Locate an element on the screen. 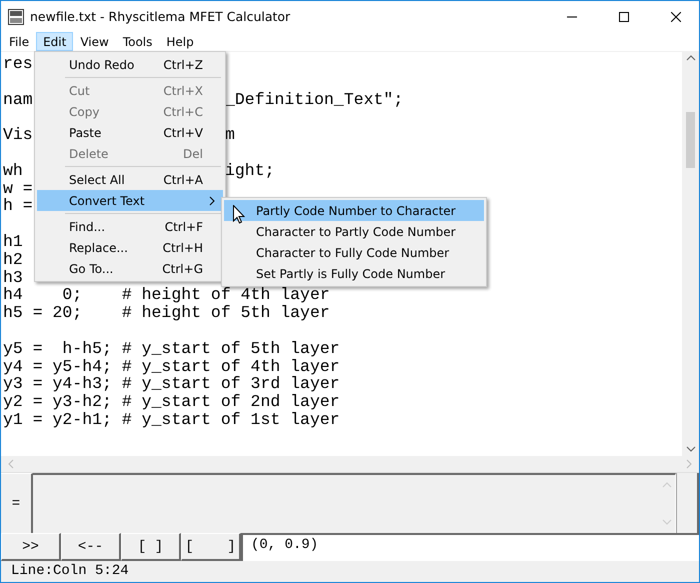 The image size is (700, 583). code-line: y5 = h-h5; # y_start of 5th layer is located at coordinates (171, 349).